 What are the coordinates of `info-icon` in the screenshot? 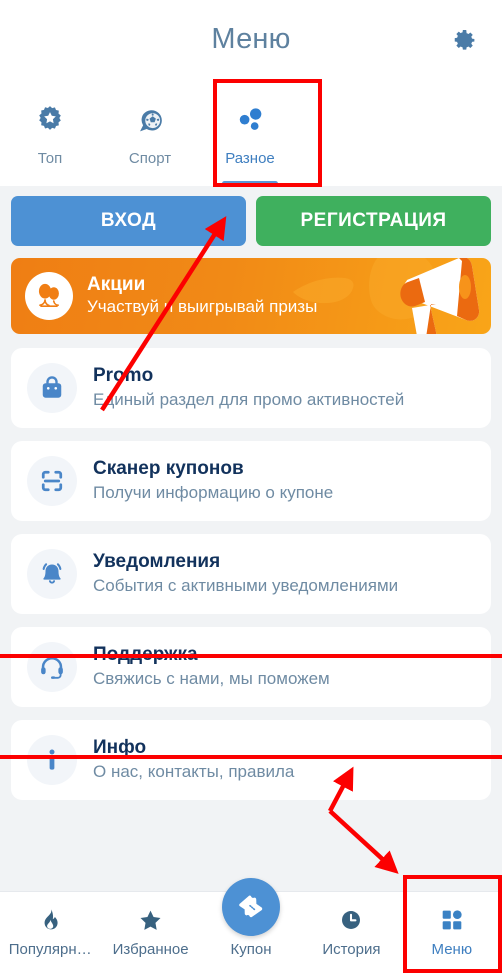 It's located at (52, 760).